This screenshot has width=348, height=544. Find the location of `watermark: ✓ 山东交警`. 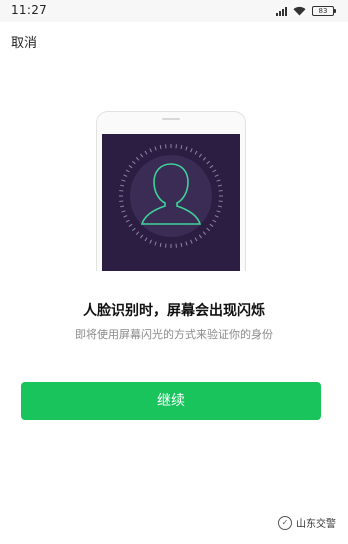

watermark: ✓ 山东交警 is located at coordinates (307, 522).